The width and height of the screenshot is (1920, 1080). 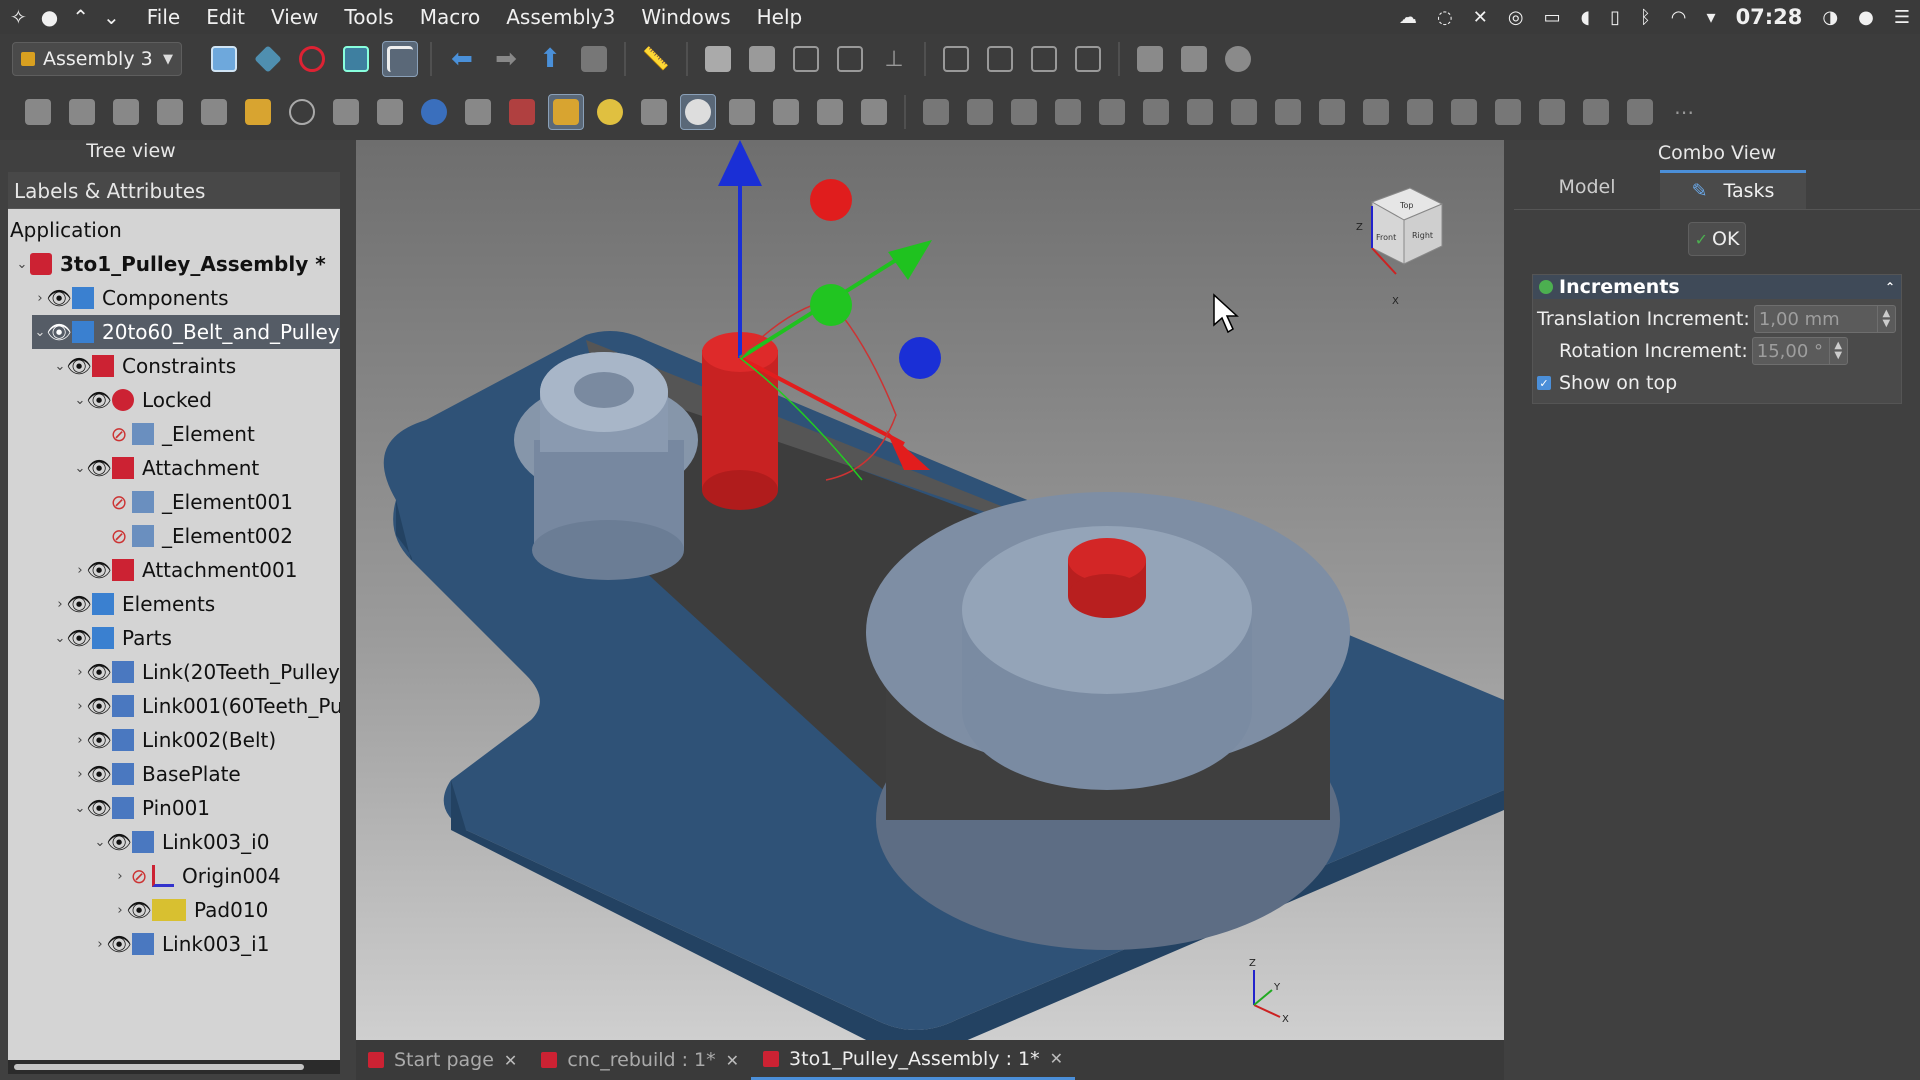 What do you see at coordinates (294, 17) in the screenshot?
I see `menu-view: View` at bounding box center [294, 17].